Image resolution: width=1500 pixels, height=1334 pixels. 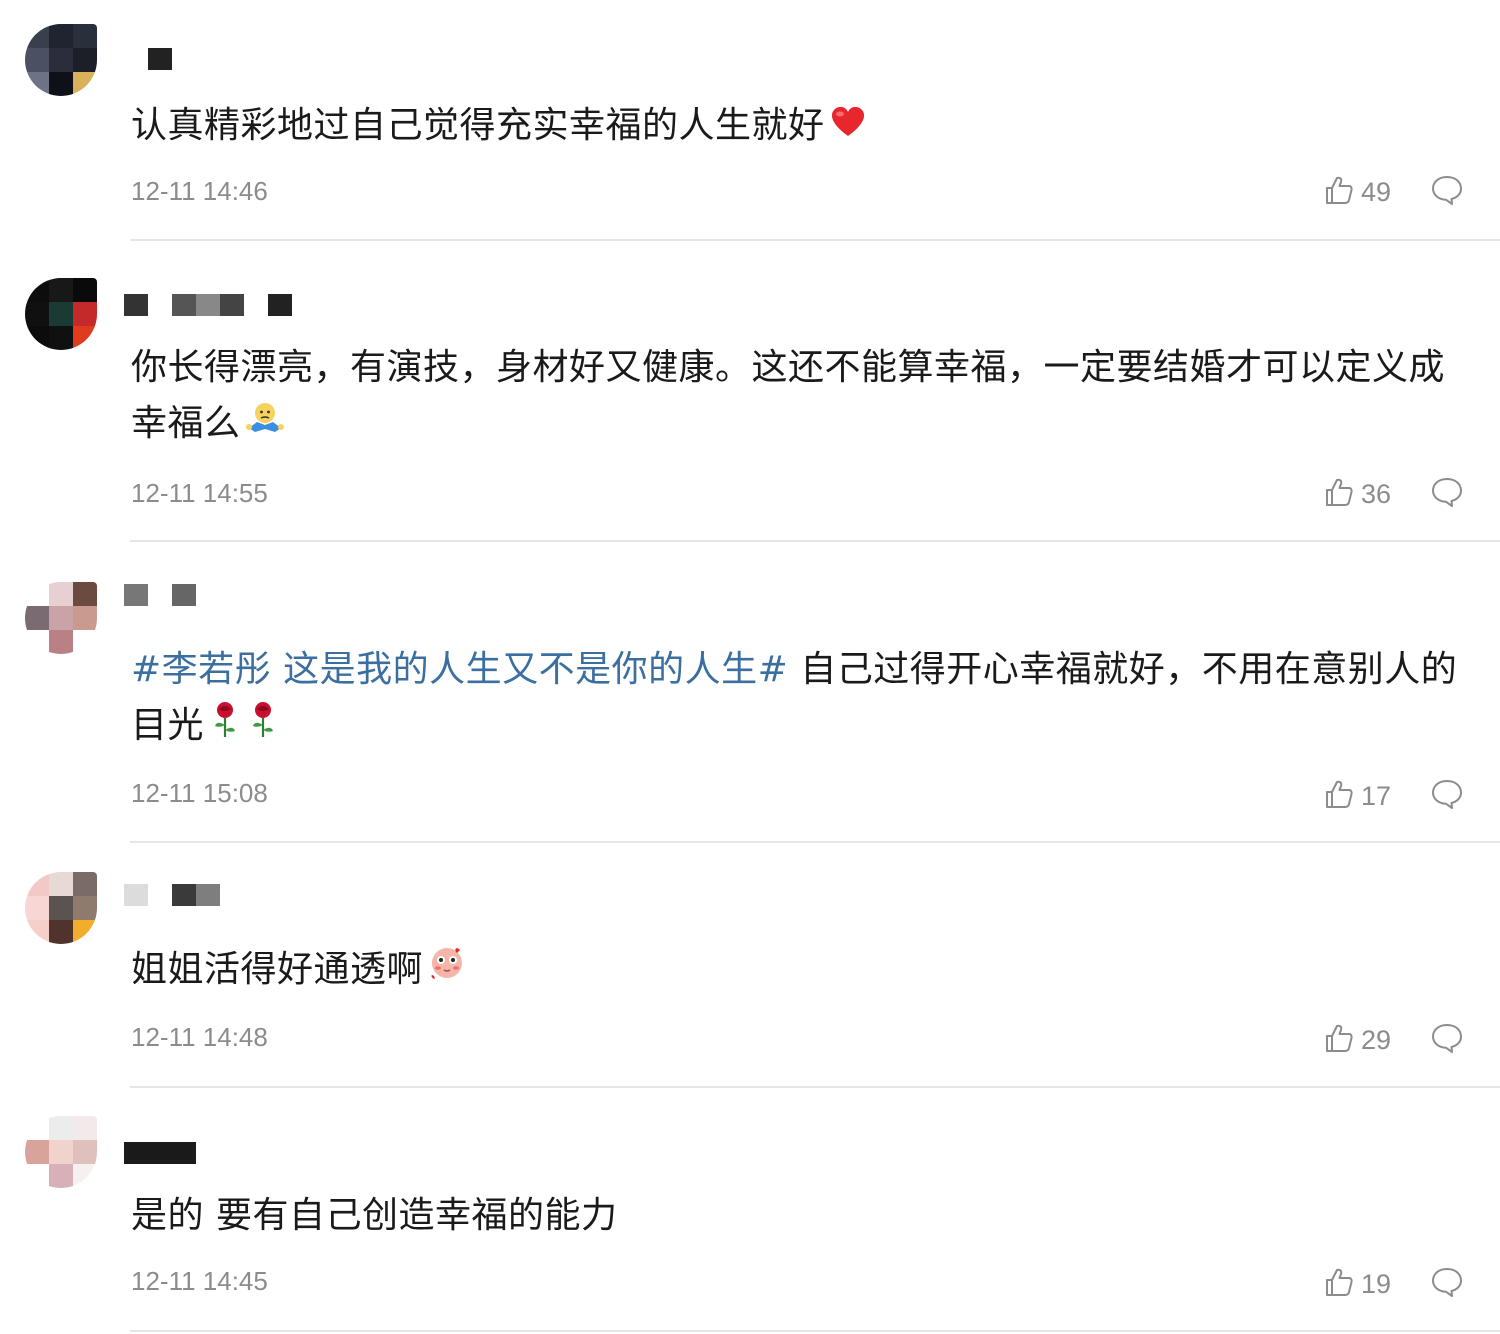 I want to click on hashtag-link: #李若彤 这是我的人生又不是你的人生#, so click(x=459, y=669).